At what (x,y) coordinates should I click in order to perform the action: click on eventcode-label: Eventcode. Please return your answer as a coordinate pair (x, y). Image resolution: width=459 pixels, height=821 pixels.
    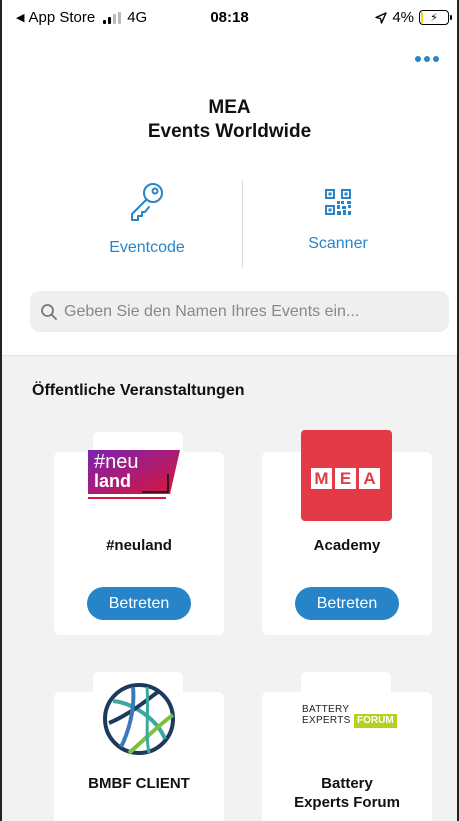
    Looking at the image, I should click on (147, 247).